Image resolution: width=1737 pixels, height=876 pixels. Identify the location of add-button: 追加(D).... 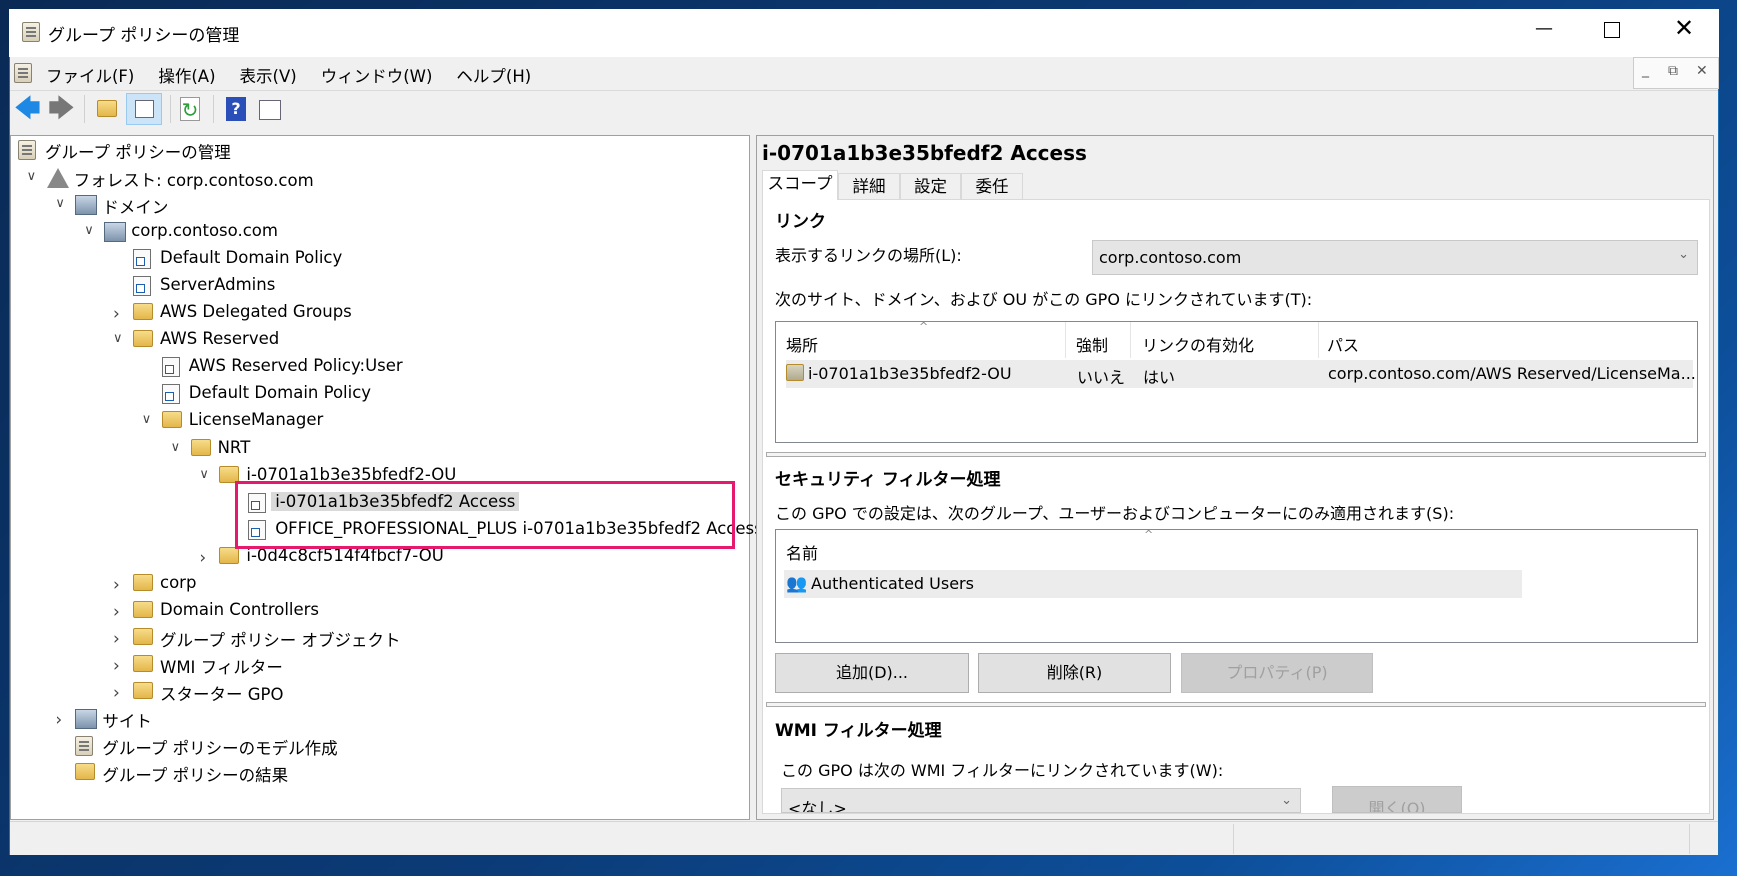
(872, 673).